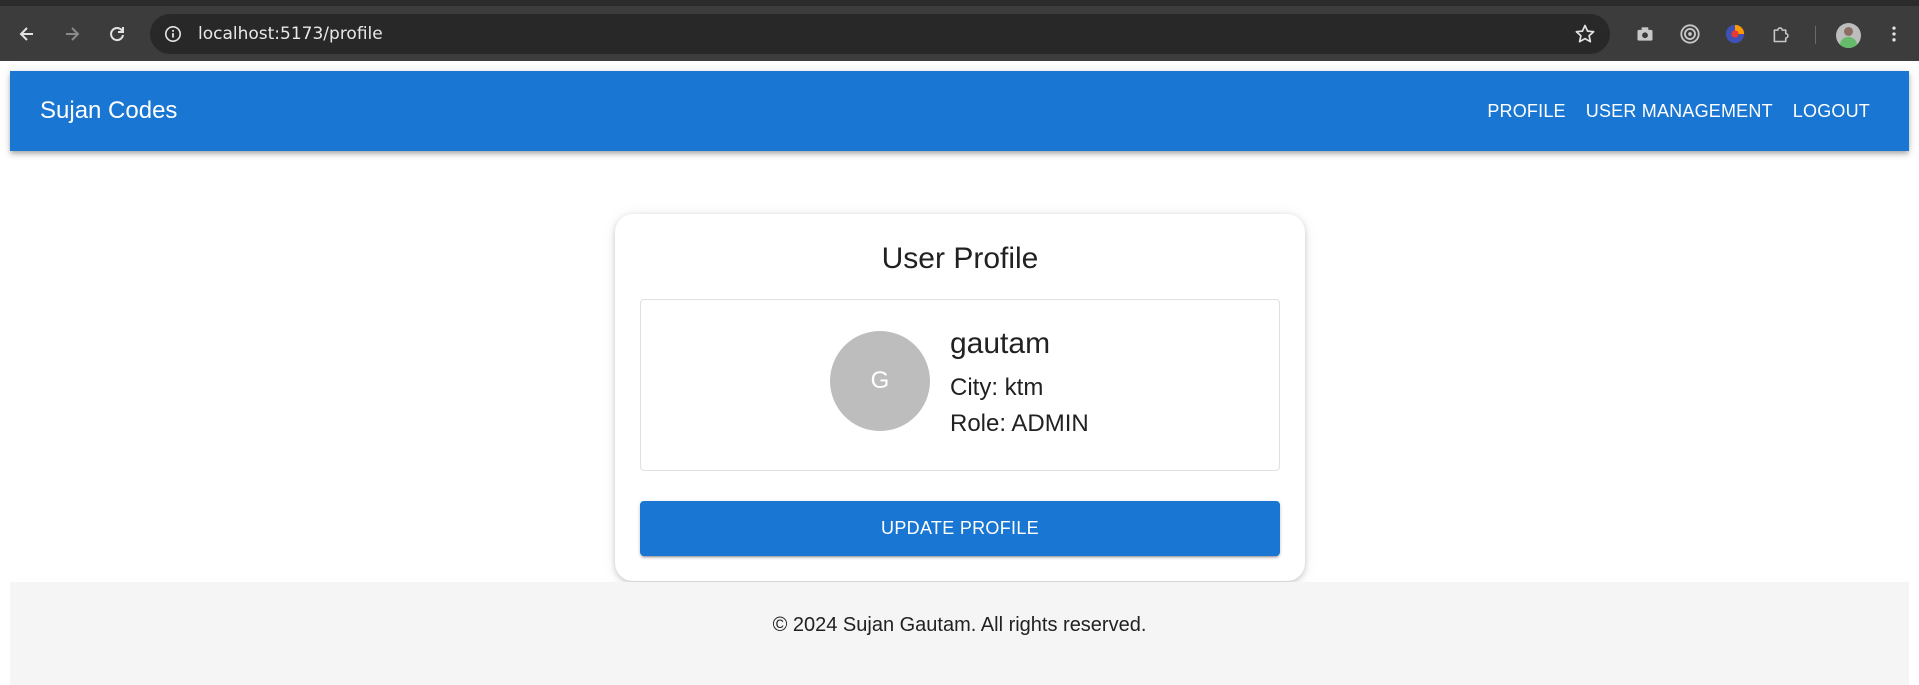 This screenshot has width=1919, height=685. Describe the element at coordinates (1526, 111) in the screenshot. I see `nav-profile: PROFILE` at that location.